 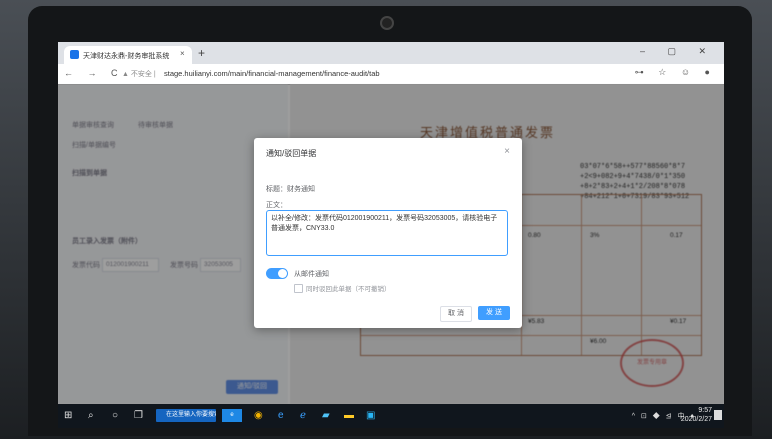 I want to click on clock-time: 9:57, so click(x=705, y=410).